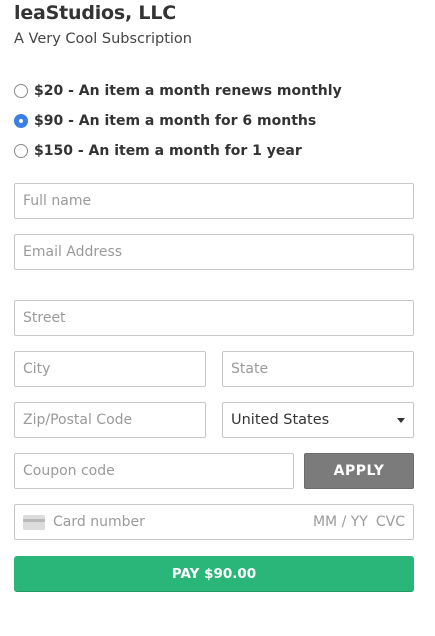 The width and height of the screenshot is (435, 636). What do you see at coordinates (175, 121) in the screenshot?
I see `plan-label: $90 - An item a month for 6 months` at bounding box center [175, 121].